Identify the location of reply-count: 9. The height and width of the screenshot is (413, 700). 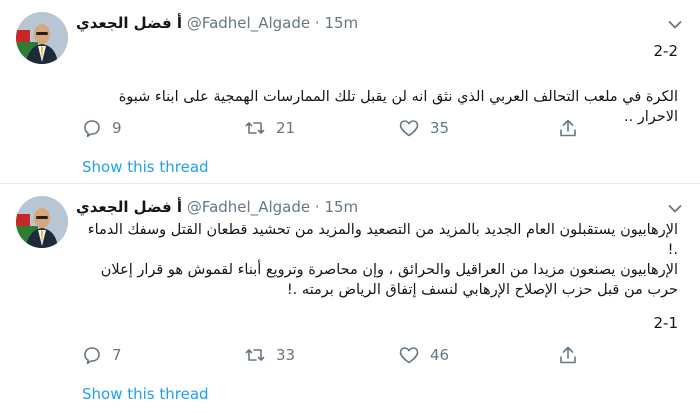
(117, 128).